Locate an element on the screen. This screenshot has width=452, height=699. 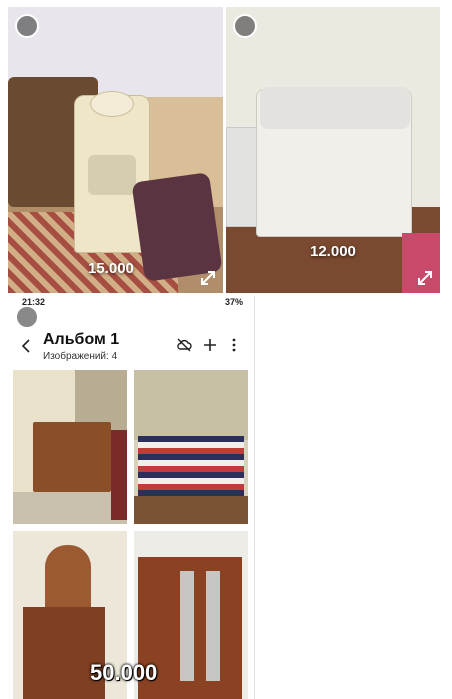
status-bar: 21:32 37% is located at coordinates (131, 302).